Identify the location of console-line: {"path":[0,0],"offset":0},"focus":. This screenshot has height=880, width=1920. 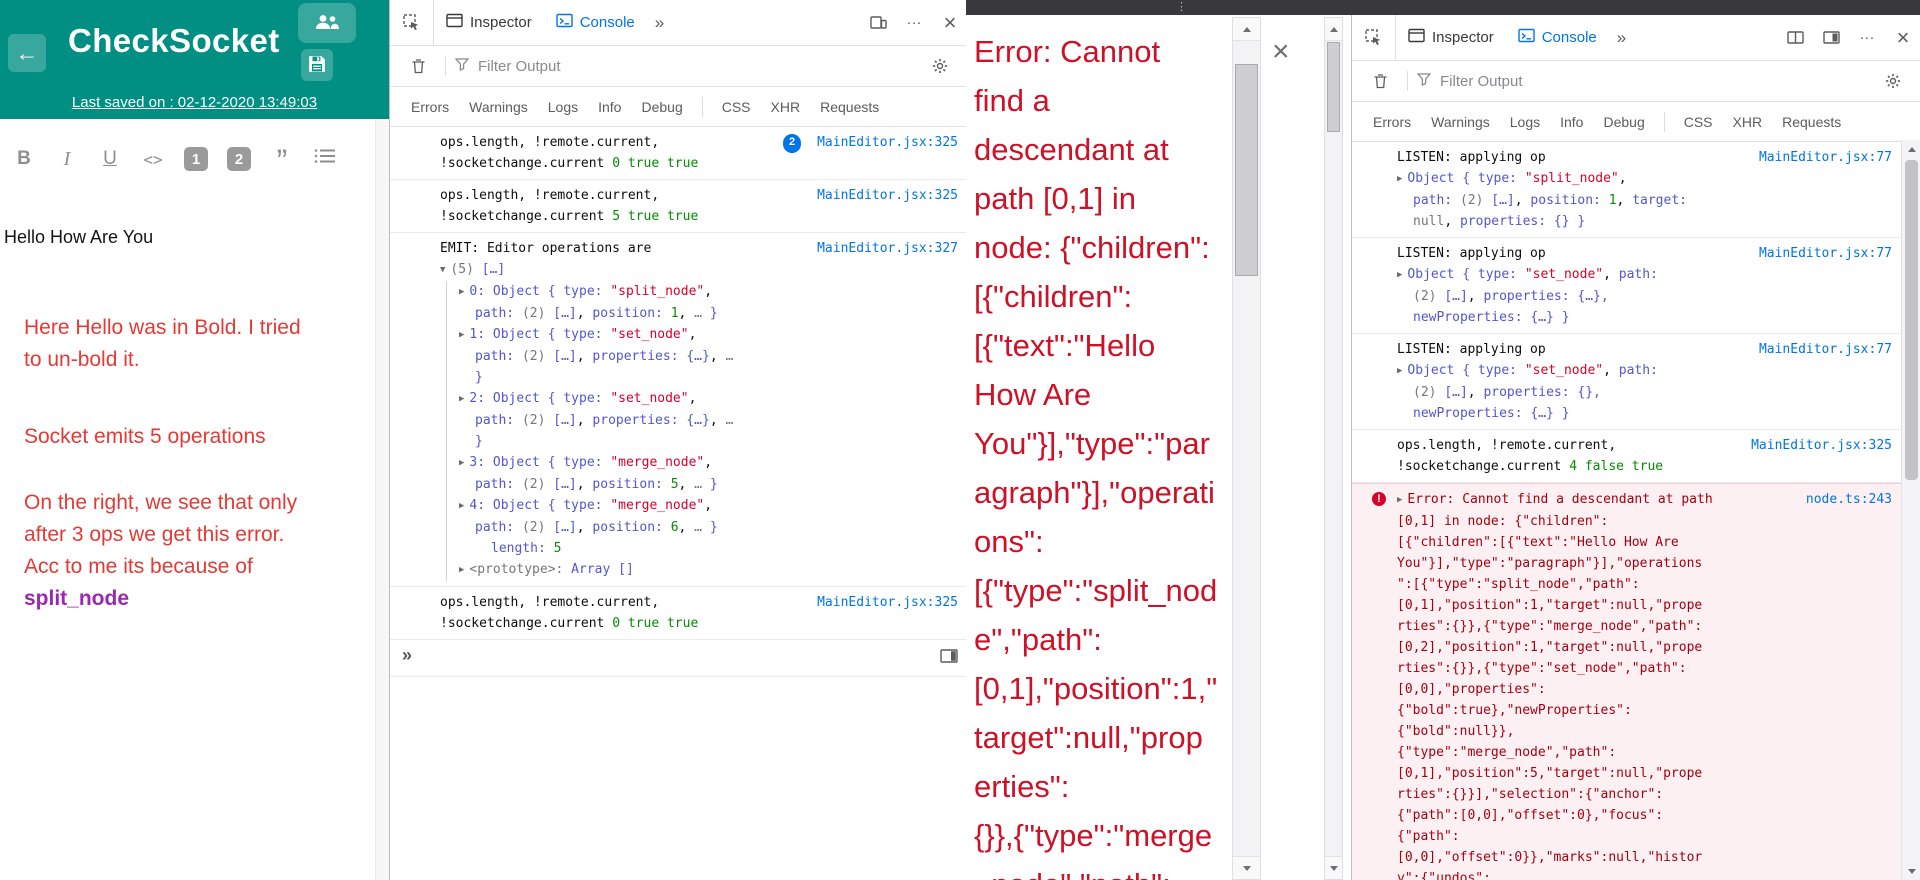
(1530, 815).